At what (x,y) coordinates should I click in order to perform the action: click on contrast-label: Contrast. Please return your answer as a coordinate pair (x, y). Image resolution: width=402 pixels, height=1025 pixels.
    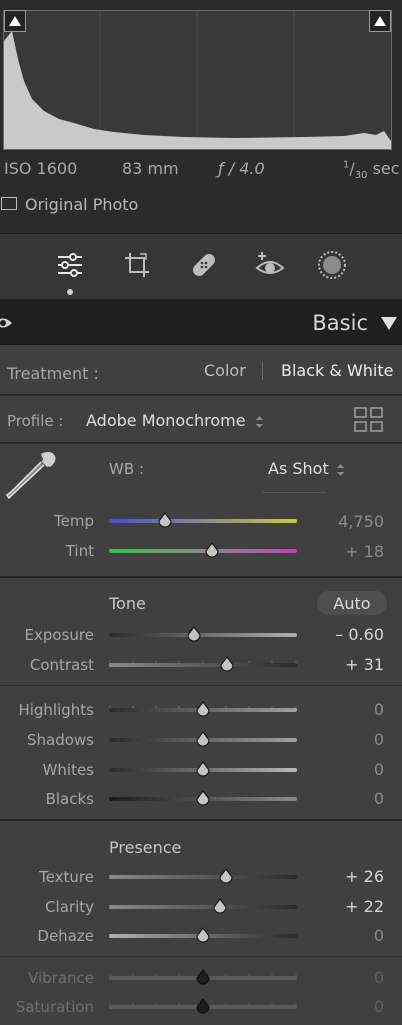
    Looking at the image, I should click on (61, 665).